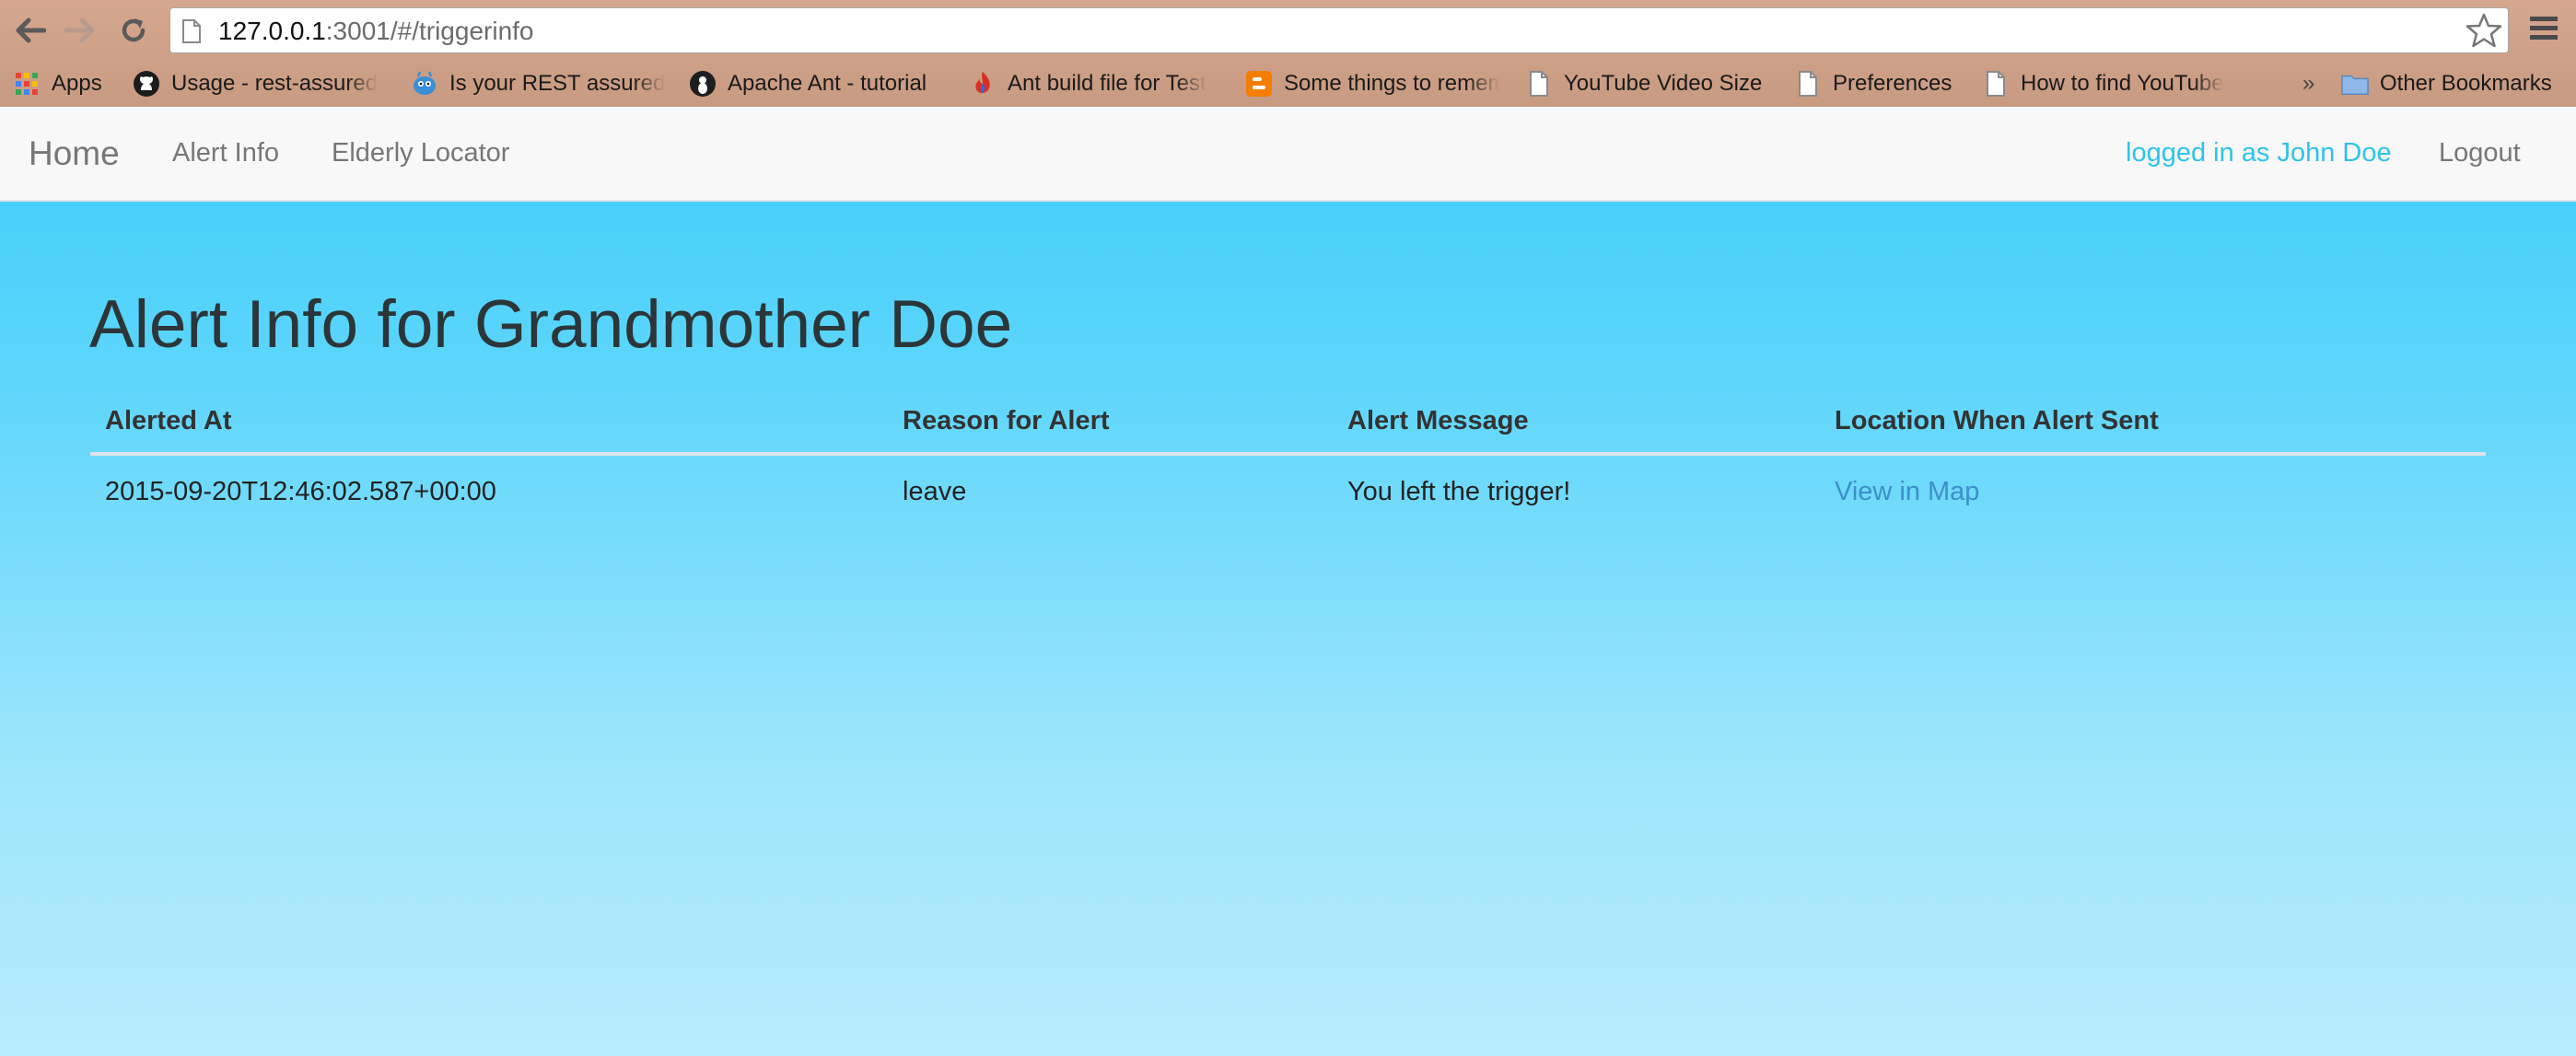  I want to click on browser-menu-button, so click(2543, 31).